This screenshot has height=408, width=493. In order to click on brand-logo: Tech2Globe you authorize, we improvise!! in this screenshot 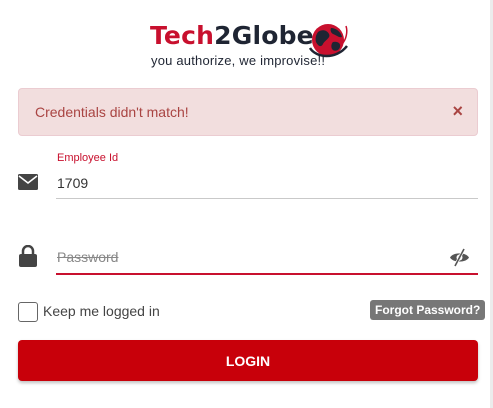, I will do `click(251, 44)`.